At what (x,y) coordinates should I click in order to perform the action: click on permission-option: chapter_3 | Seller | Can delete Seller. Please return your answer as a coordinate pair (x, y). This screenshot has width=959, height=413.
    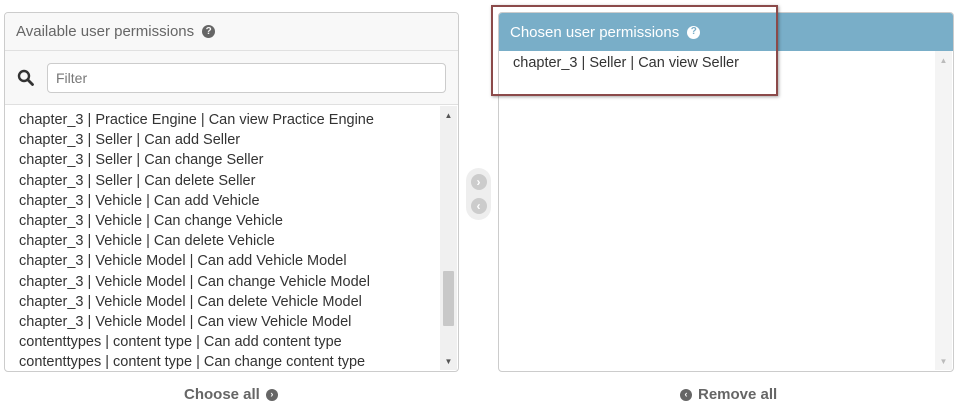
    Looking at the image, I should click on (238, 181).